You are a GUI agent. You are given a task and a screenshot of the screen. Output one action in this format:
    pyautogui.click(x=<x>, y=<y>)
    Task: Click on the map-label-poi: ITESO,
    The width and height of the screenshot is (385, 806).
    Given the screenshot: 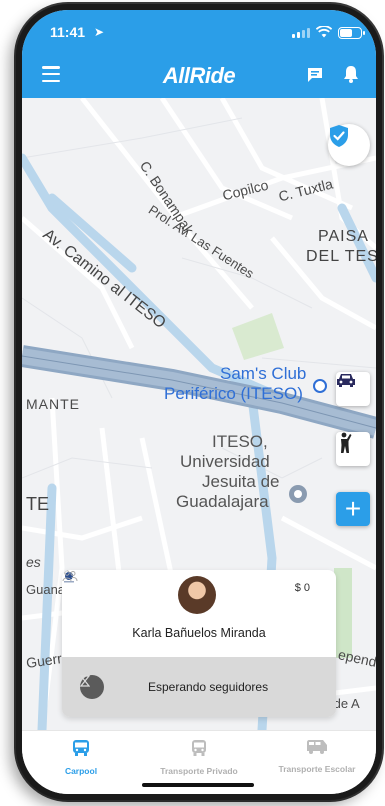 What is the action you would take?
    pyautogui.click(x=240, y=441)
    